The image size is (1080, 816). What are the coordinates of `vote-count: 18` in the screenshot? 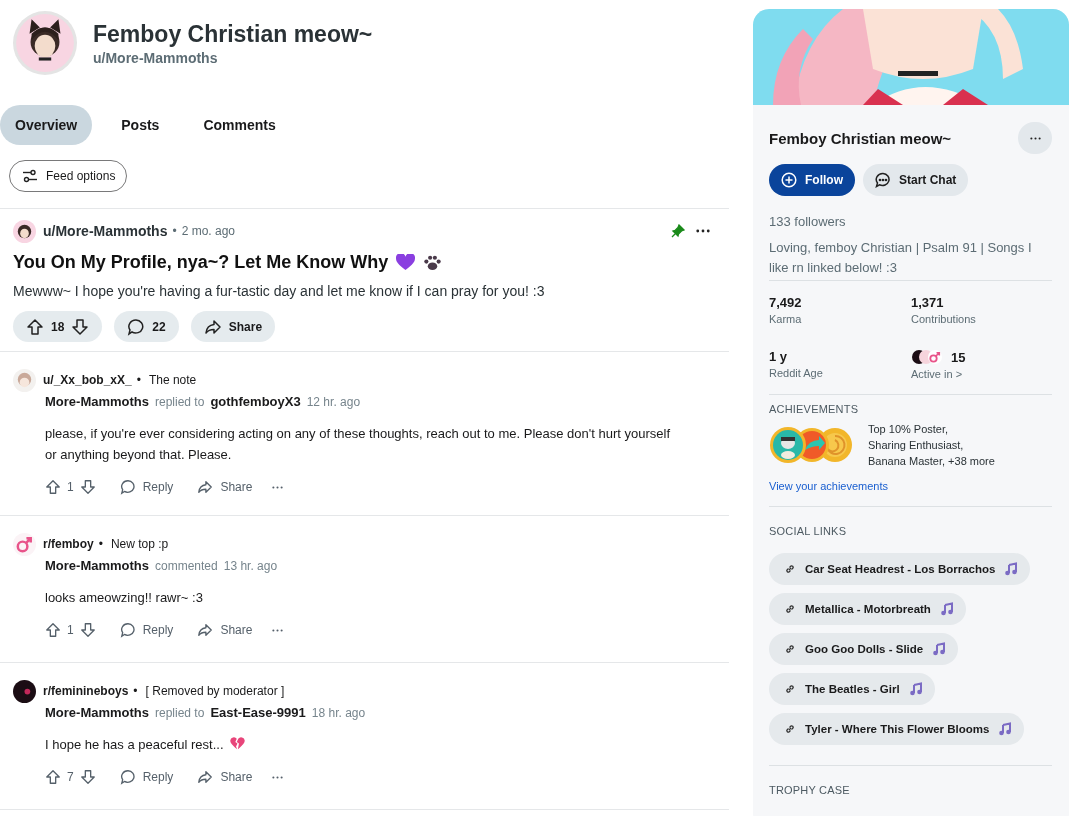 It's located at (58, 326).